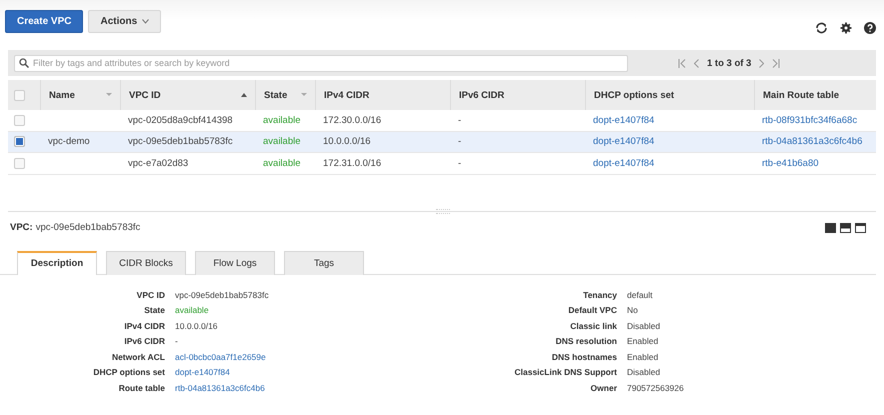 The width and height of the screenshot is (884, 415). What do you see at coordinates (19, 95) in the screenshot?
I see `select-all-checkbox` at bounding box center [19, 95].